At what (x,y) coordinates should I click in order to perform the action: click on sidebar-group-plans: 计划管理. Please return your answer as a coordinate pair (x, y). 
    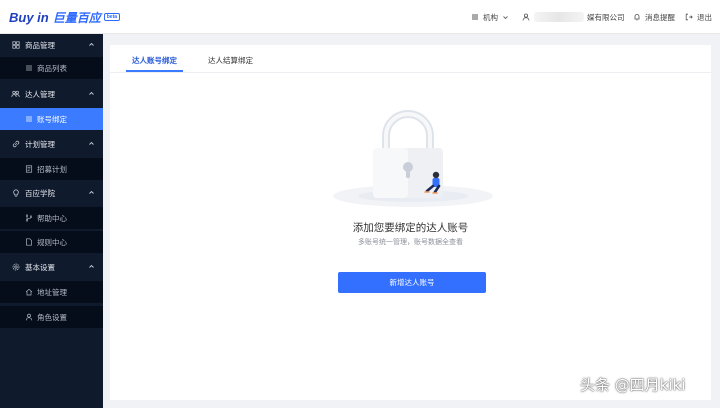
    Looking at the image, I should click on (51, 144).